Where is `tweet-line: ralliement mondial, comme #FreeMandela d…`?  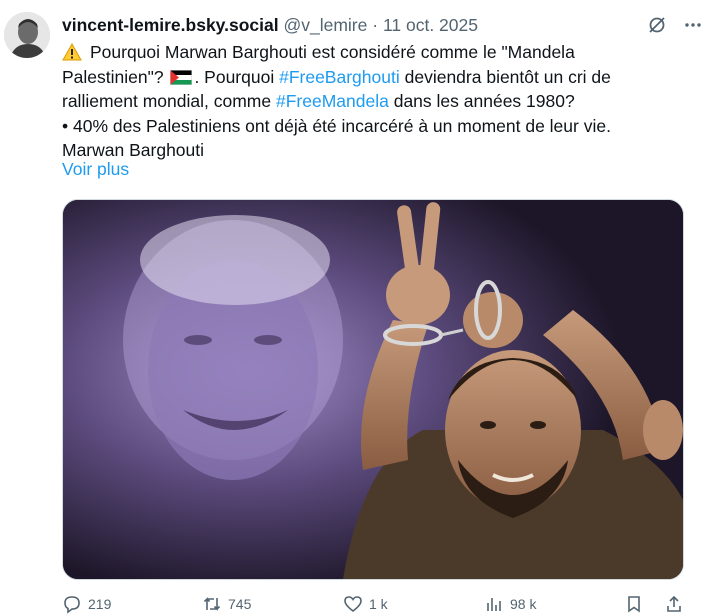
tweet-line: ralliement mondial, comme #FreeMandela d… is located at coordinates (382, 101).